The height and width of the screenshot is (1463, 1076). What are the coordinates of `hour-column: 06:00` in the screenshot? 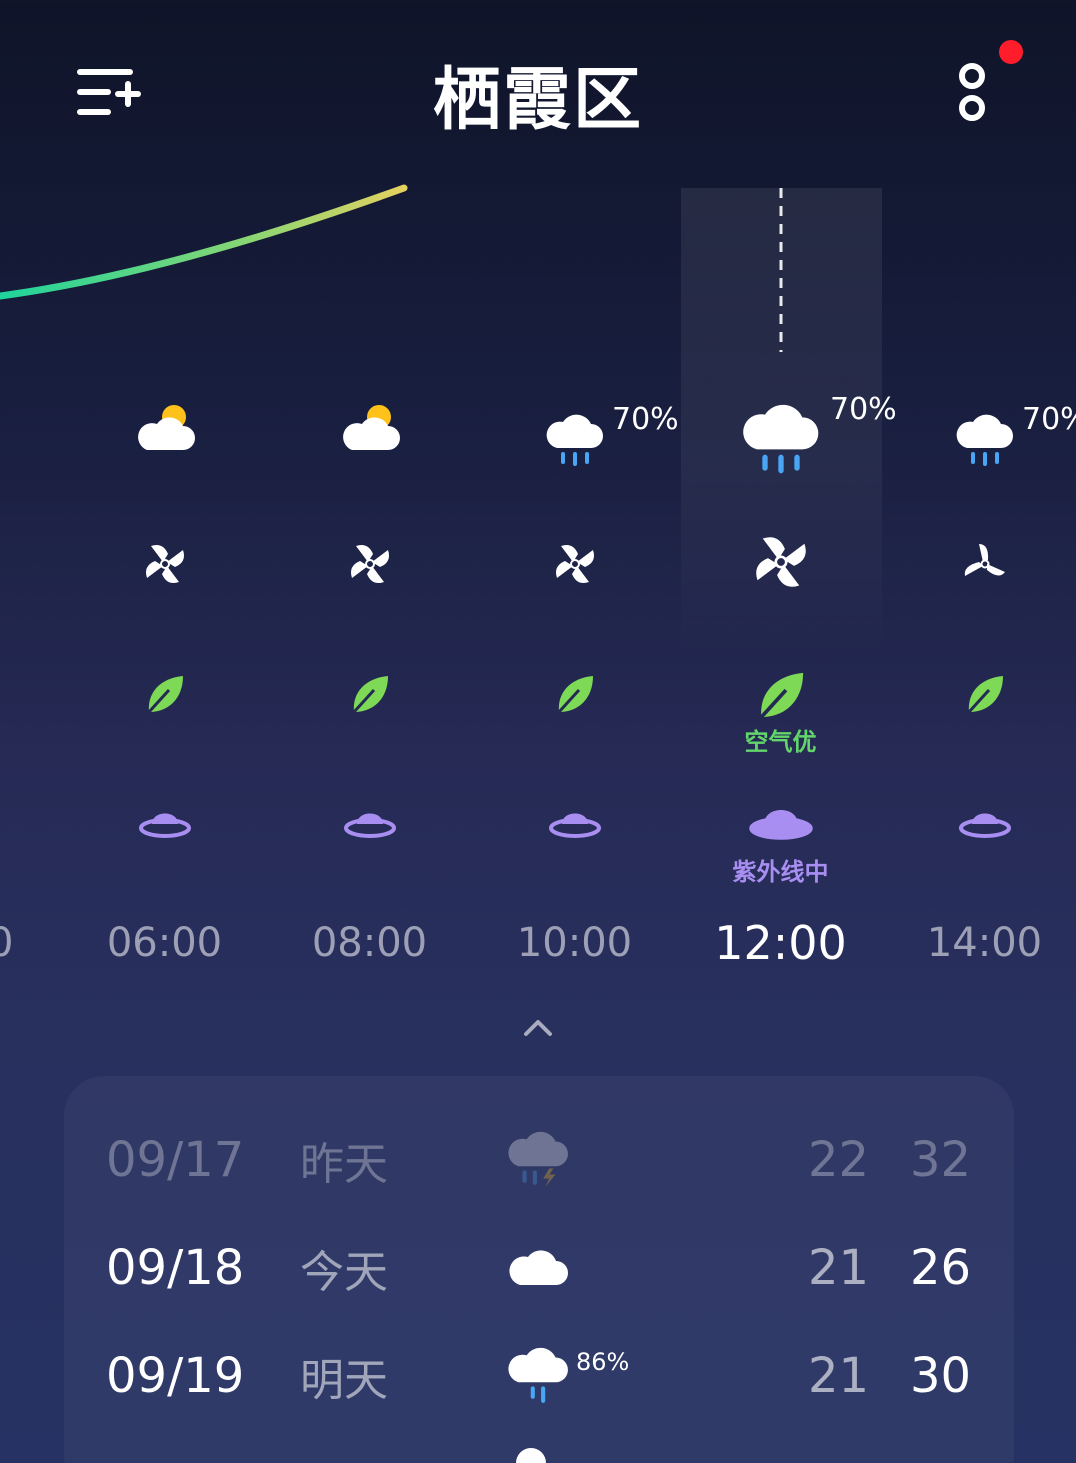 It's located at (164, 500).